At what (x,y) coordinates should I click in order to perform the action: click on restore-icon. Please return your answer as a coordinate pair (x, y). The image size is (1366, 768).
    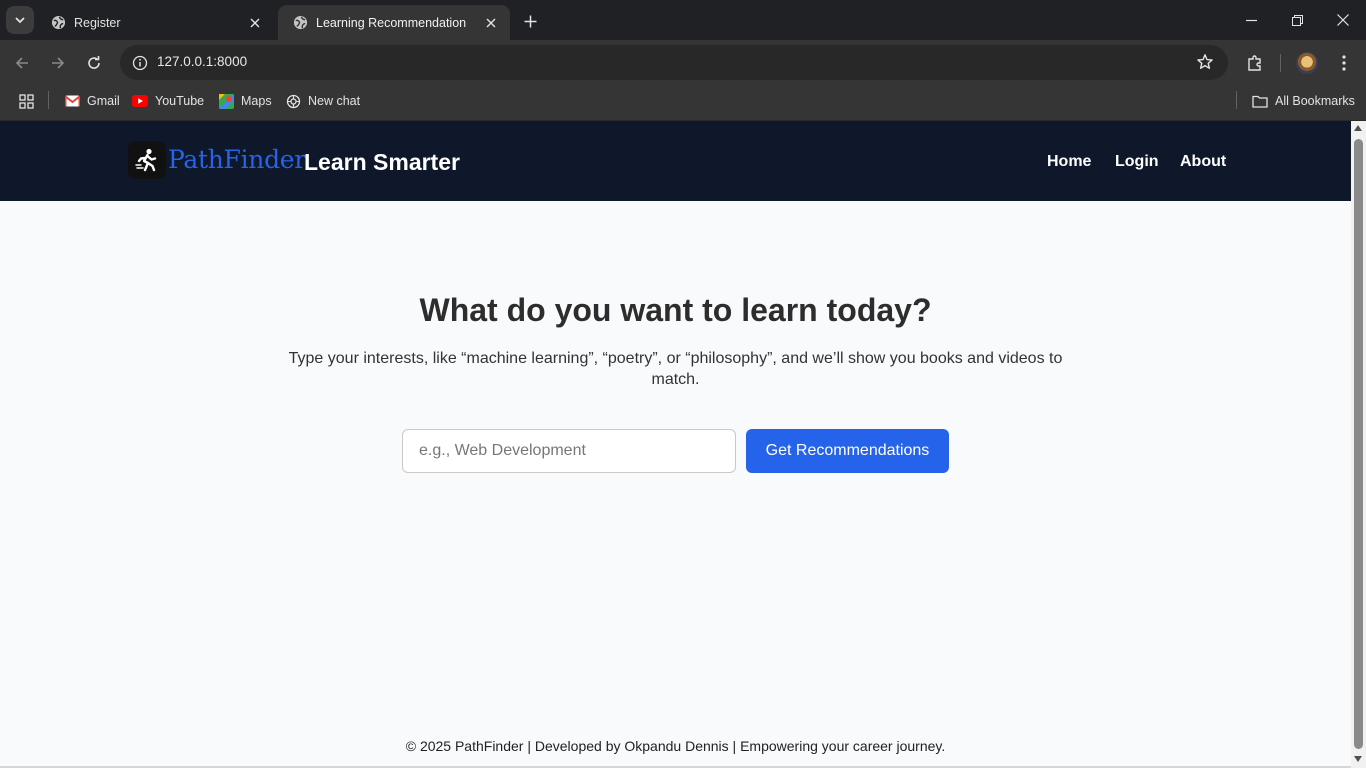
    Looking at the image, I should click on (1297, 20).